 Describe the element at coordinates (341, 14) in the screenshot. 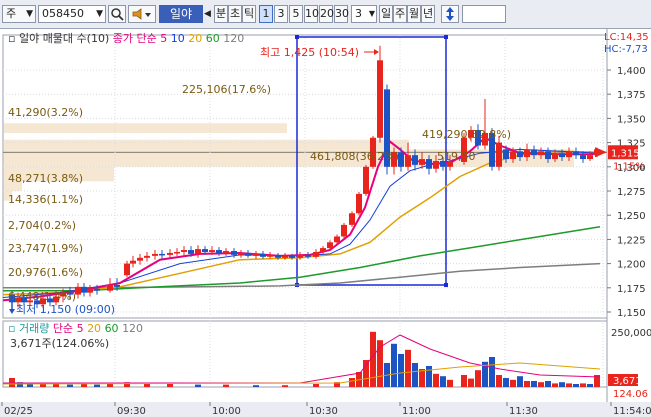

I see `interval-30-button: 30` at that location.